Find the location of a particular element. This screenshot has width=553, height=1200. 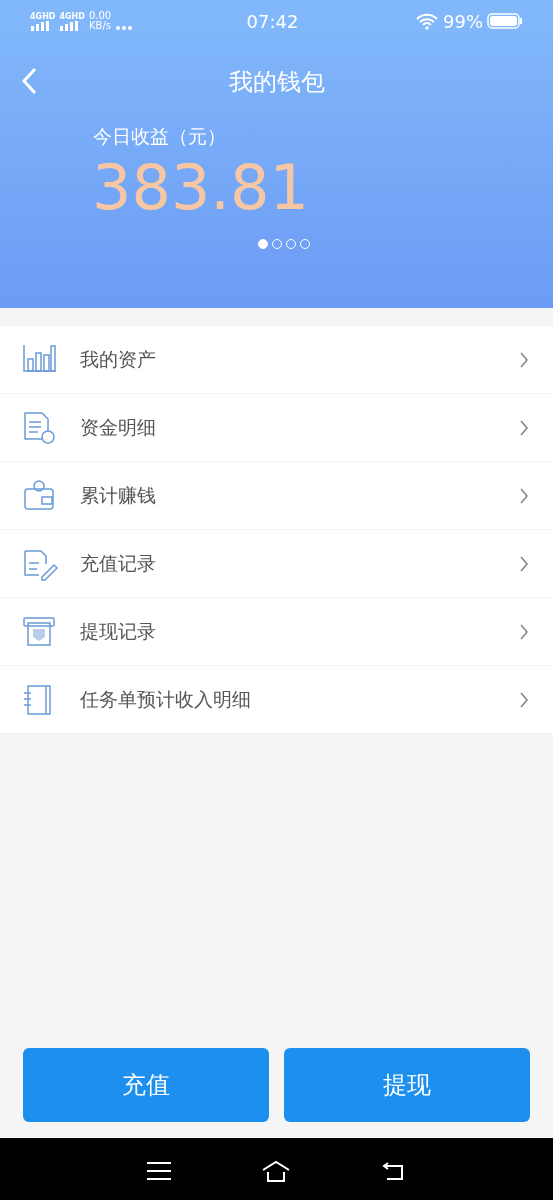

menu-item: 任务单预计收入明细 is located at coordinates (276, 700).